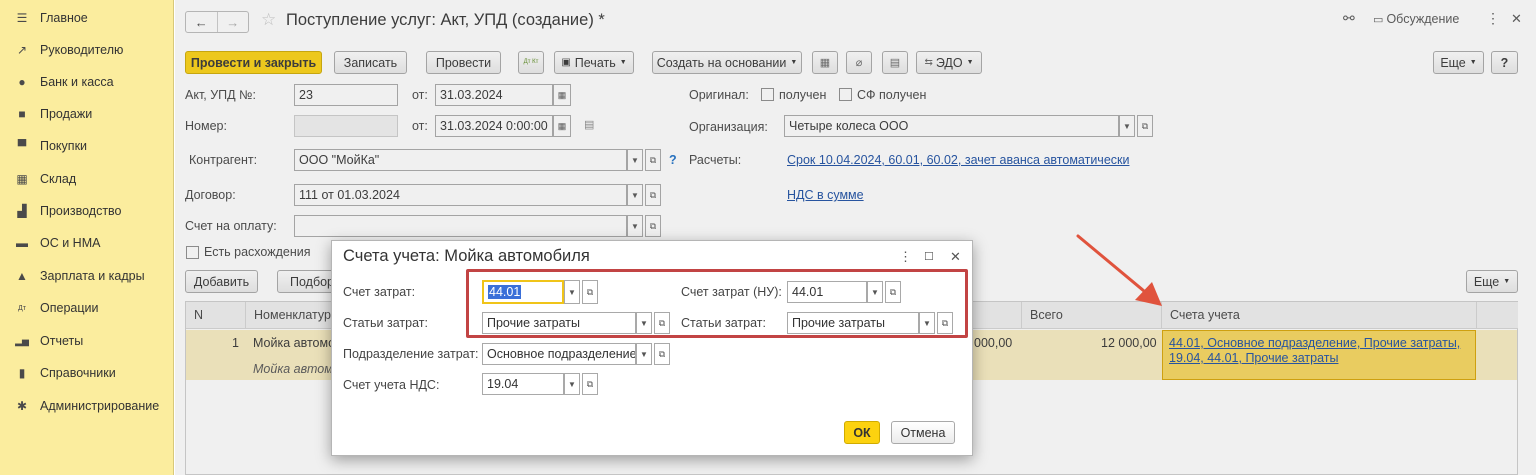  I want to click on sidebar-item-label: Руководителю, so click(82, 50).